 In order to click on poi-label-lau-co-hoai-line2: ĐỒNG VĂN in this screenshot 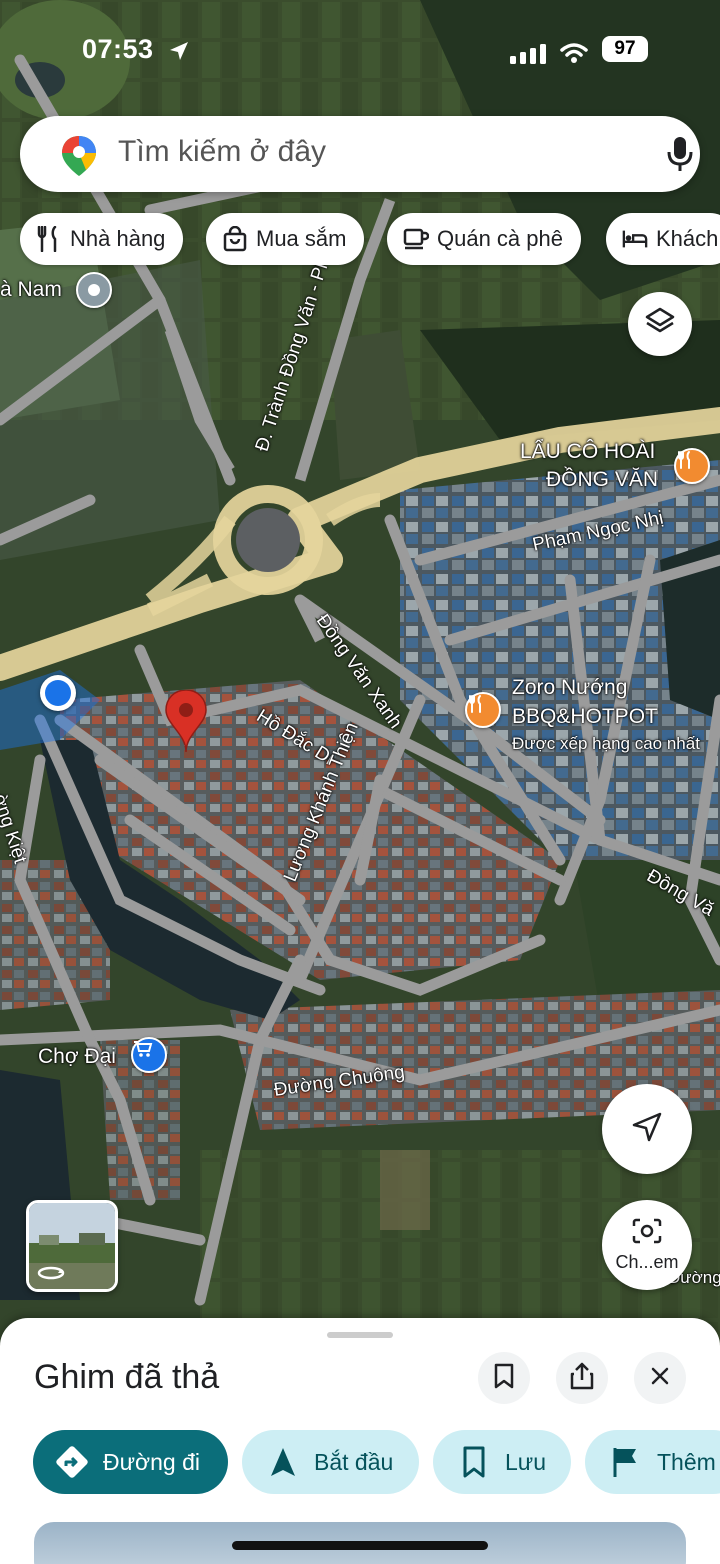, I will do `click(602, 480)`.